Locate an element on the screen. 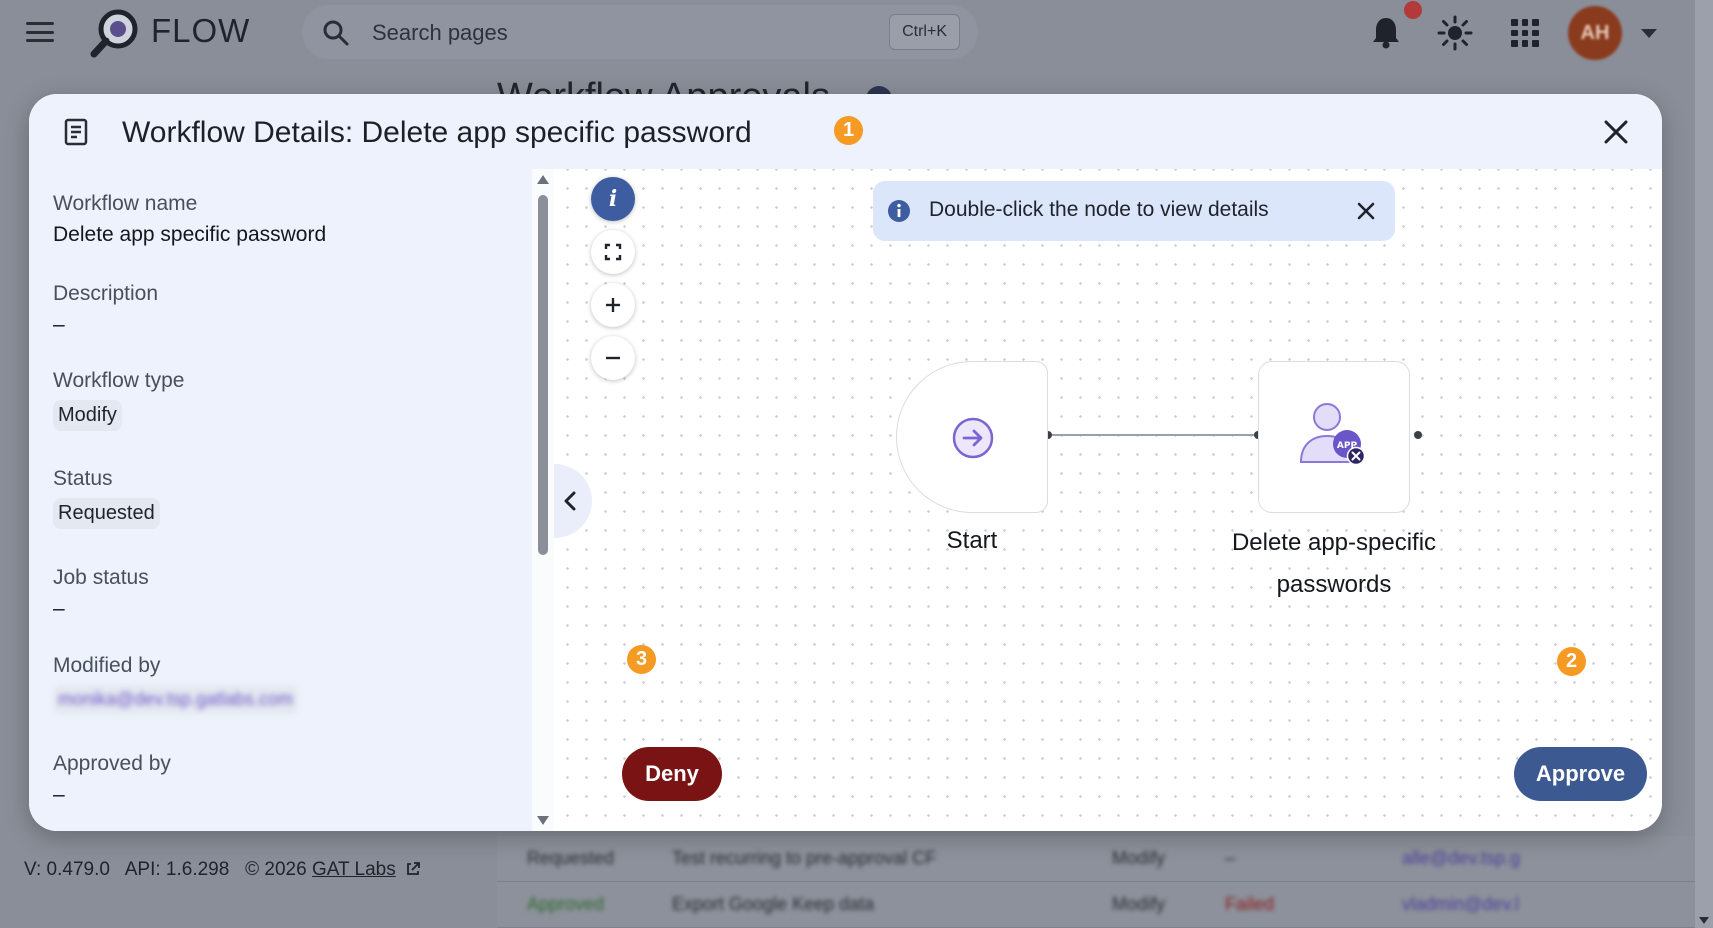 This screenshot has width=1713, height=928. field-label: Approved by is located at coordinates (112, 763).